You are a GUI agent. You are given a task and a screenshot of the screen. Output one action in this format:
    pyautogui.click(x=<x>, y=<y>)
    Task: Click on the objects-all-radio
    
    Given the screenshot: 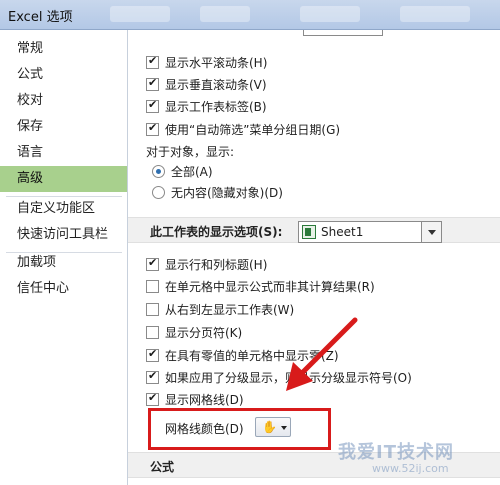 What is the action you would take?
    pyautogui.click(x=158, y=171)
    